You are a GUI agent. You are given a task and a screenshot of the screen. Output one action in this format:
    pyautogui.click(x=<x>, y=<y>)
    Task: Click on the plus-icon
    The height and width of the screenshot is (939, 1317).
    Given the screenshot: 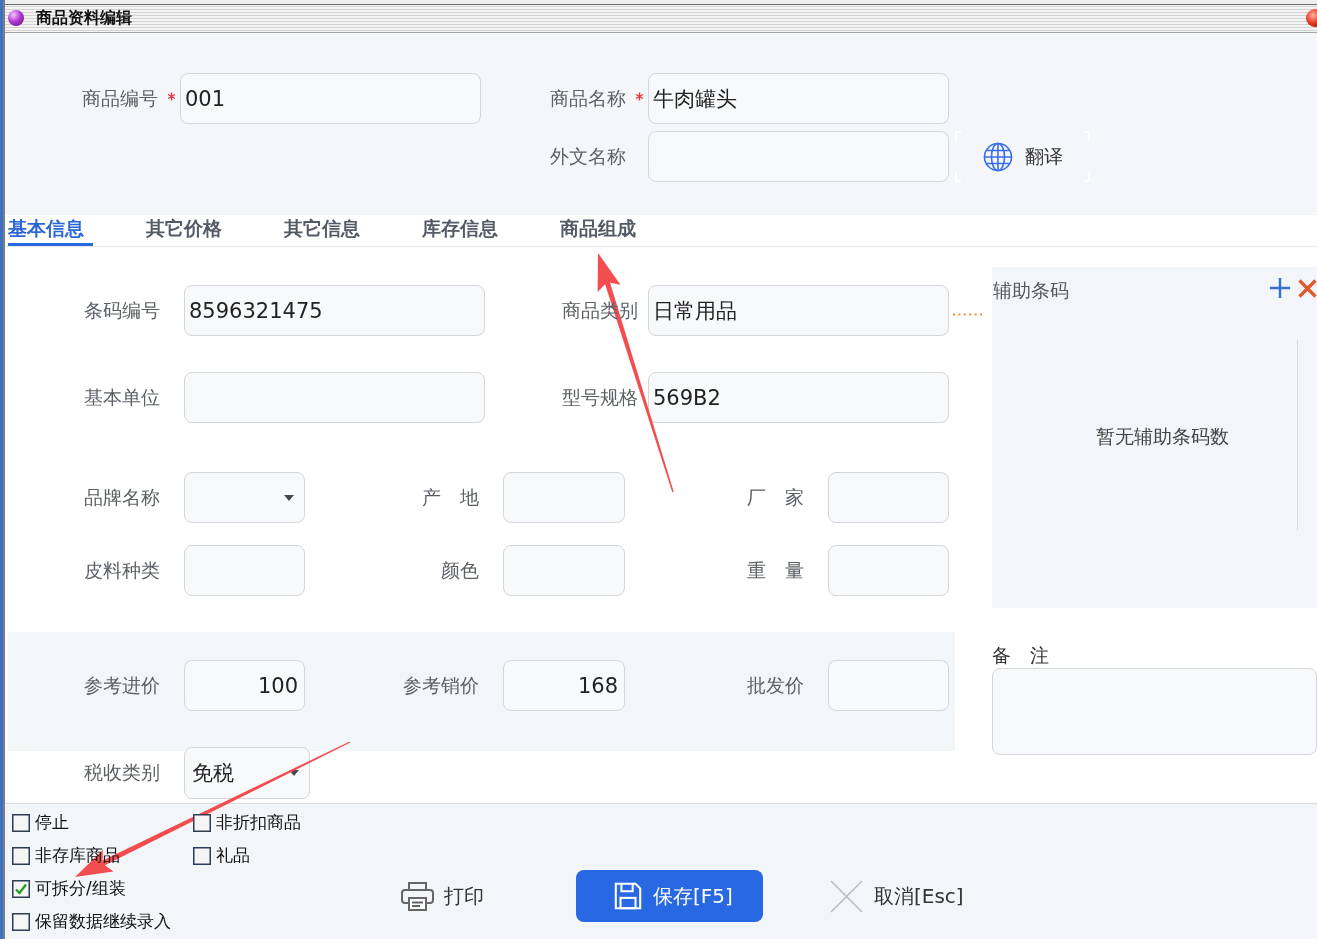 What is the action you would take?
    pyautogui.click(x=1280, y=288)
    